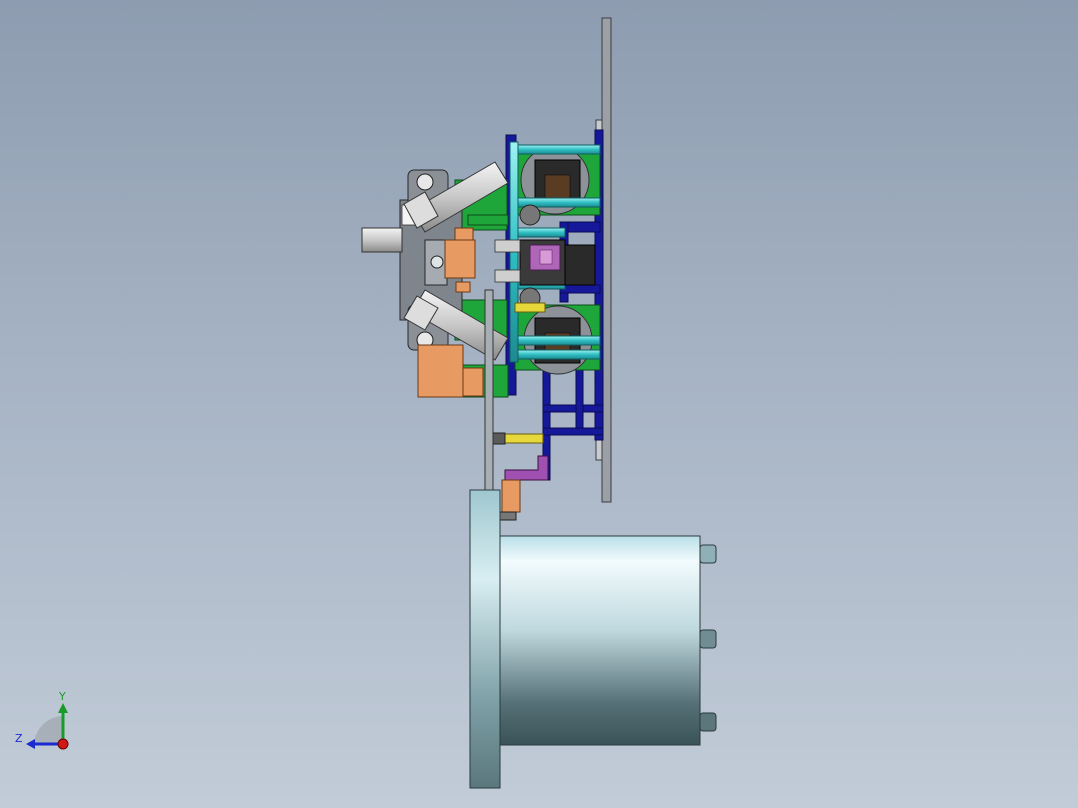  I want to click on support-rod, so click(489, 392).